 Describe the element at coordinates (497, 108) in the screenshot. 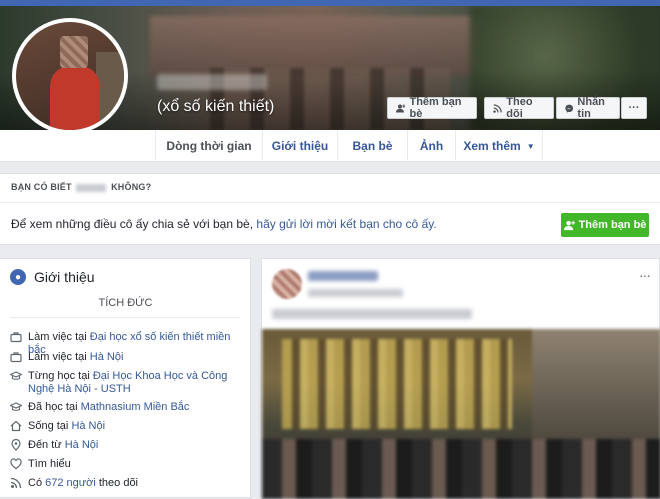

I see `rss-icon` at that location.